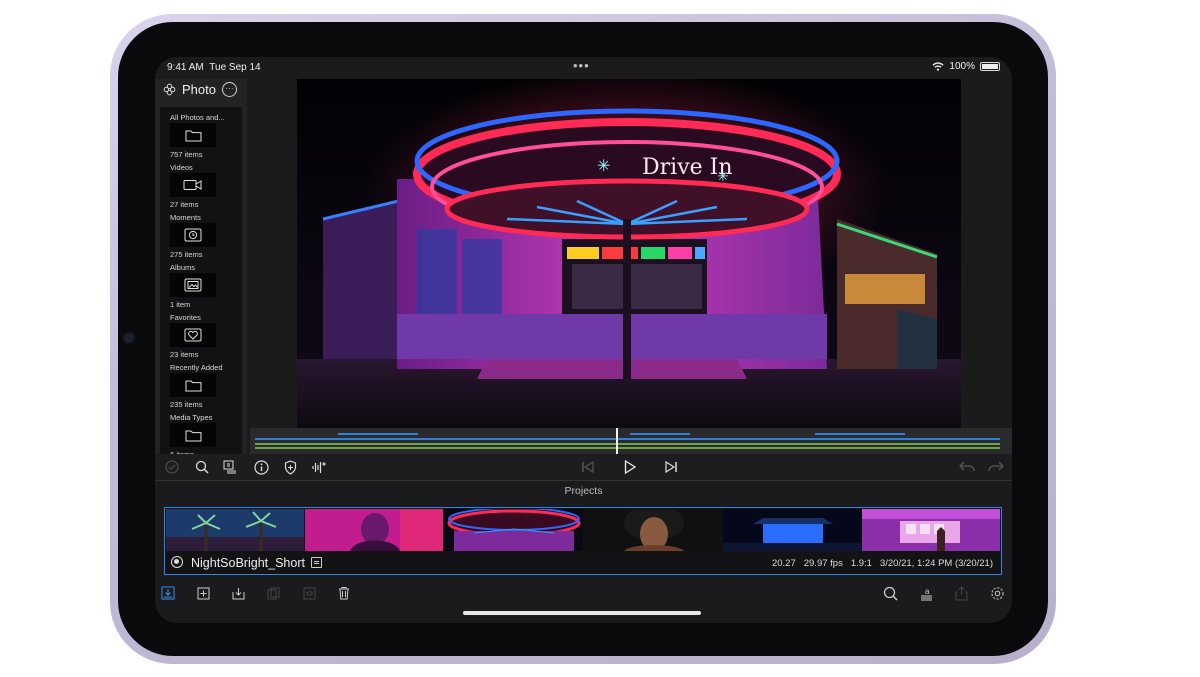 The width and height of the screenshot is (1200, 677). What do you see at coordinates (193, 235) in the screenshot?
I see `clock-icon` at bounding box center [193, 235].